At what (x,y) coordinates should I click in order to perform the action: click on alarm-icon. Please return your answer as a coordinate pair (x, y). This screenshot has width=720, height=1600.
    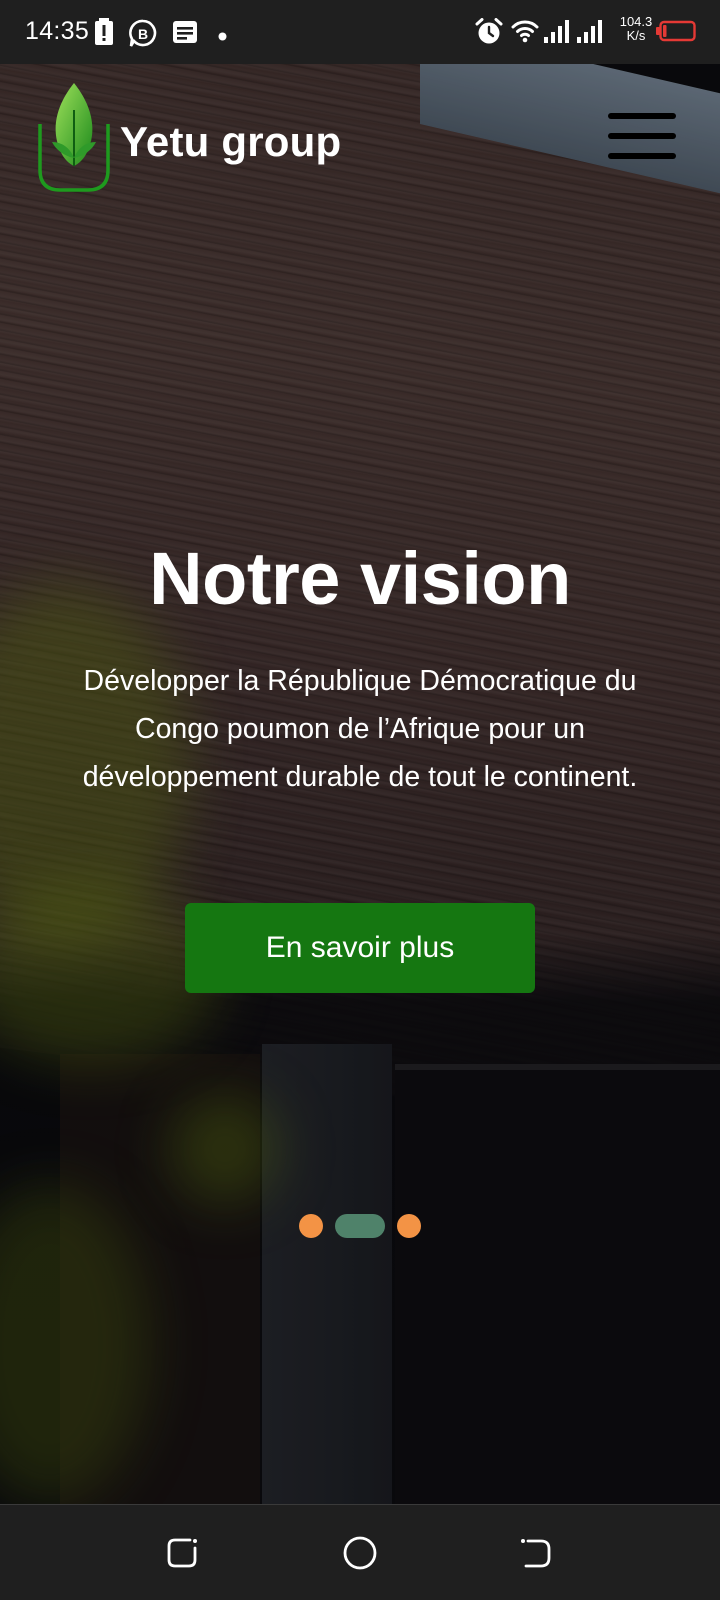
    Looking at the image, I should click on (489, 34).